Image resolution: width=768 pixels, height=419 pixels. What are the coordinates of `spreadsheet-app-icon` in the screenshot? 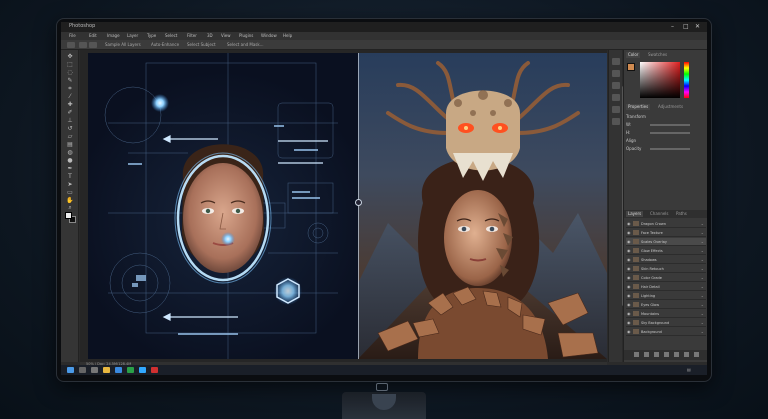 It's located at (130, 370).